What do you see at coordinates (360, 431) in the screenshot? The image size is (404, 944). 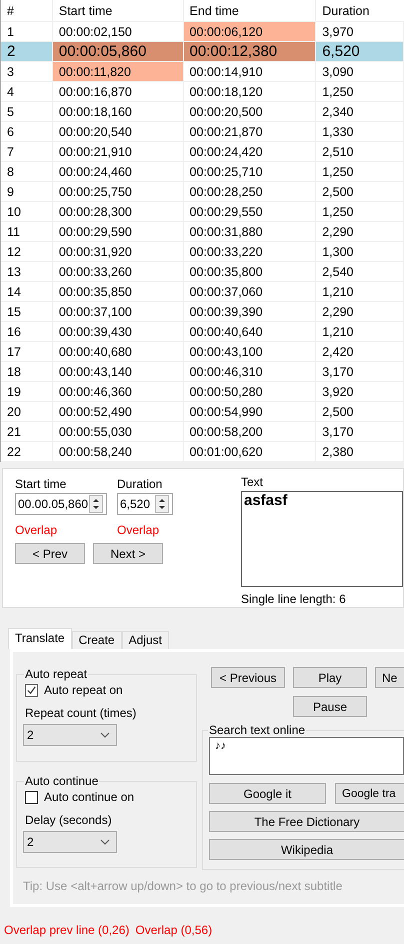 I see `table-cell: 3,170` at bounding box center [360, 431].